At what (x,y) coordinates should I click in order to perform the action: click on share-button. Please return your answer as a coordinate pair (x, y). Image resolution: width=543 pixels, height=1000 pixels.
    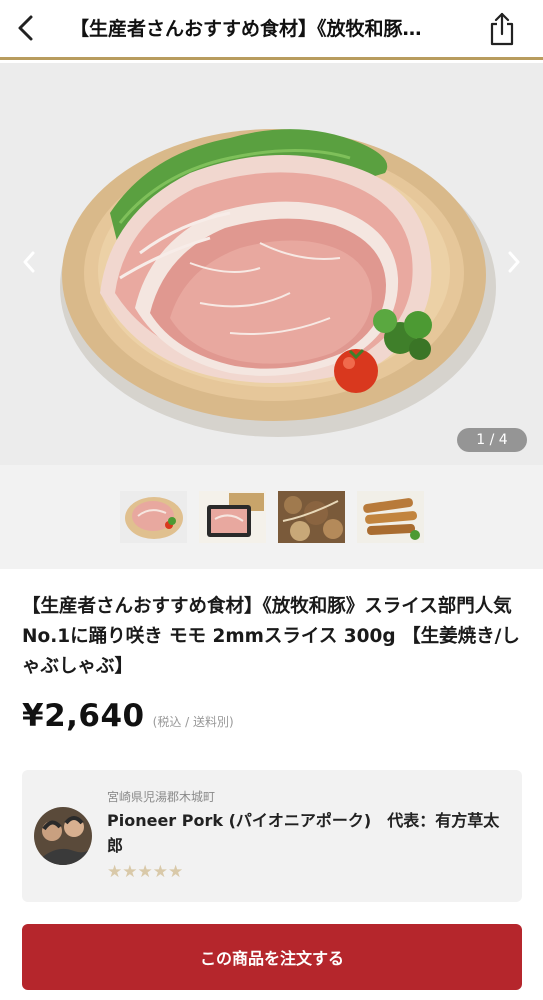
    Looking at the image, I should click on (502, 29).